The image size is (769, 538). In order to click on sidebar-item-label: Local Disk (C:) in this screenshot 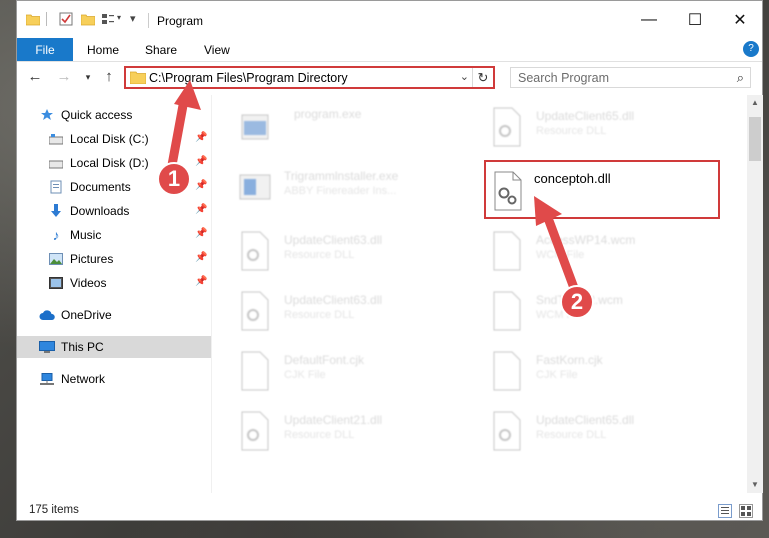, I will do `click(109, 139)`.